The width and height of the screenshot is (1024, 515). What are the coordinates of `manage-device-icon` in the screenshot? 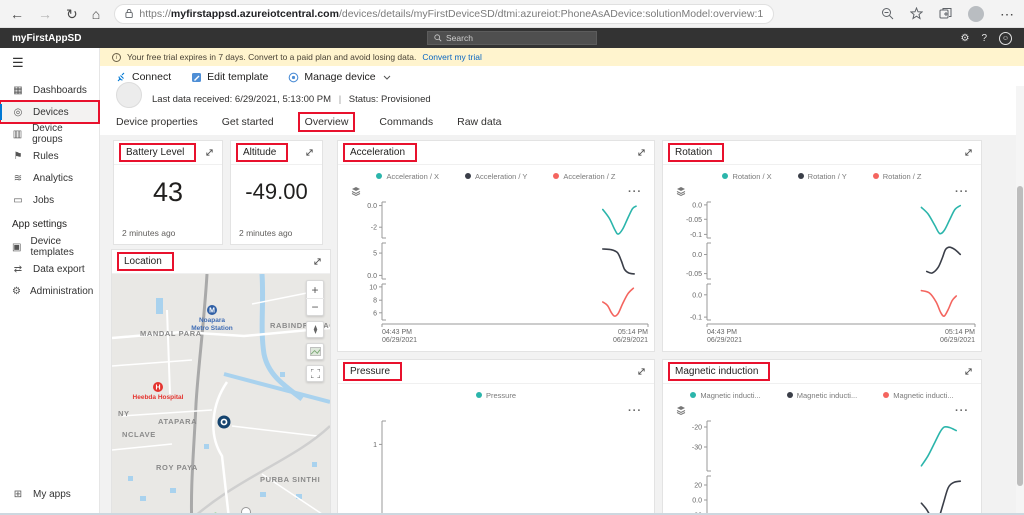 It's located at (294, 77).